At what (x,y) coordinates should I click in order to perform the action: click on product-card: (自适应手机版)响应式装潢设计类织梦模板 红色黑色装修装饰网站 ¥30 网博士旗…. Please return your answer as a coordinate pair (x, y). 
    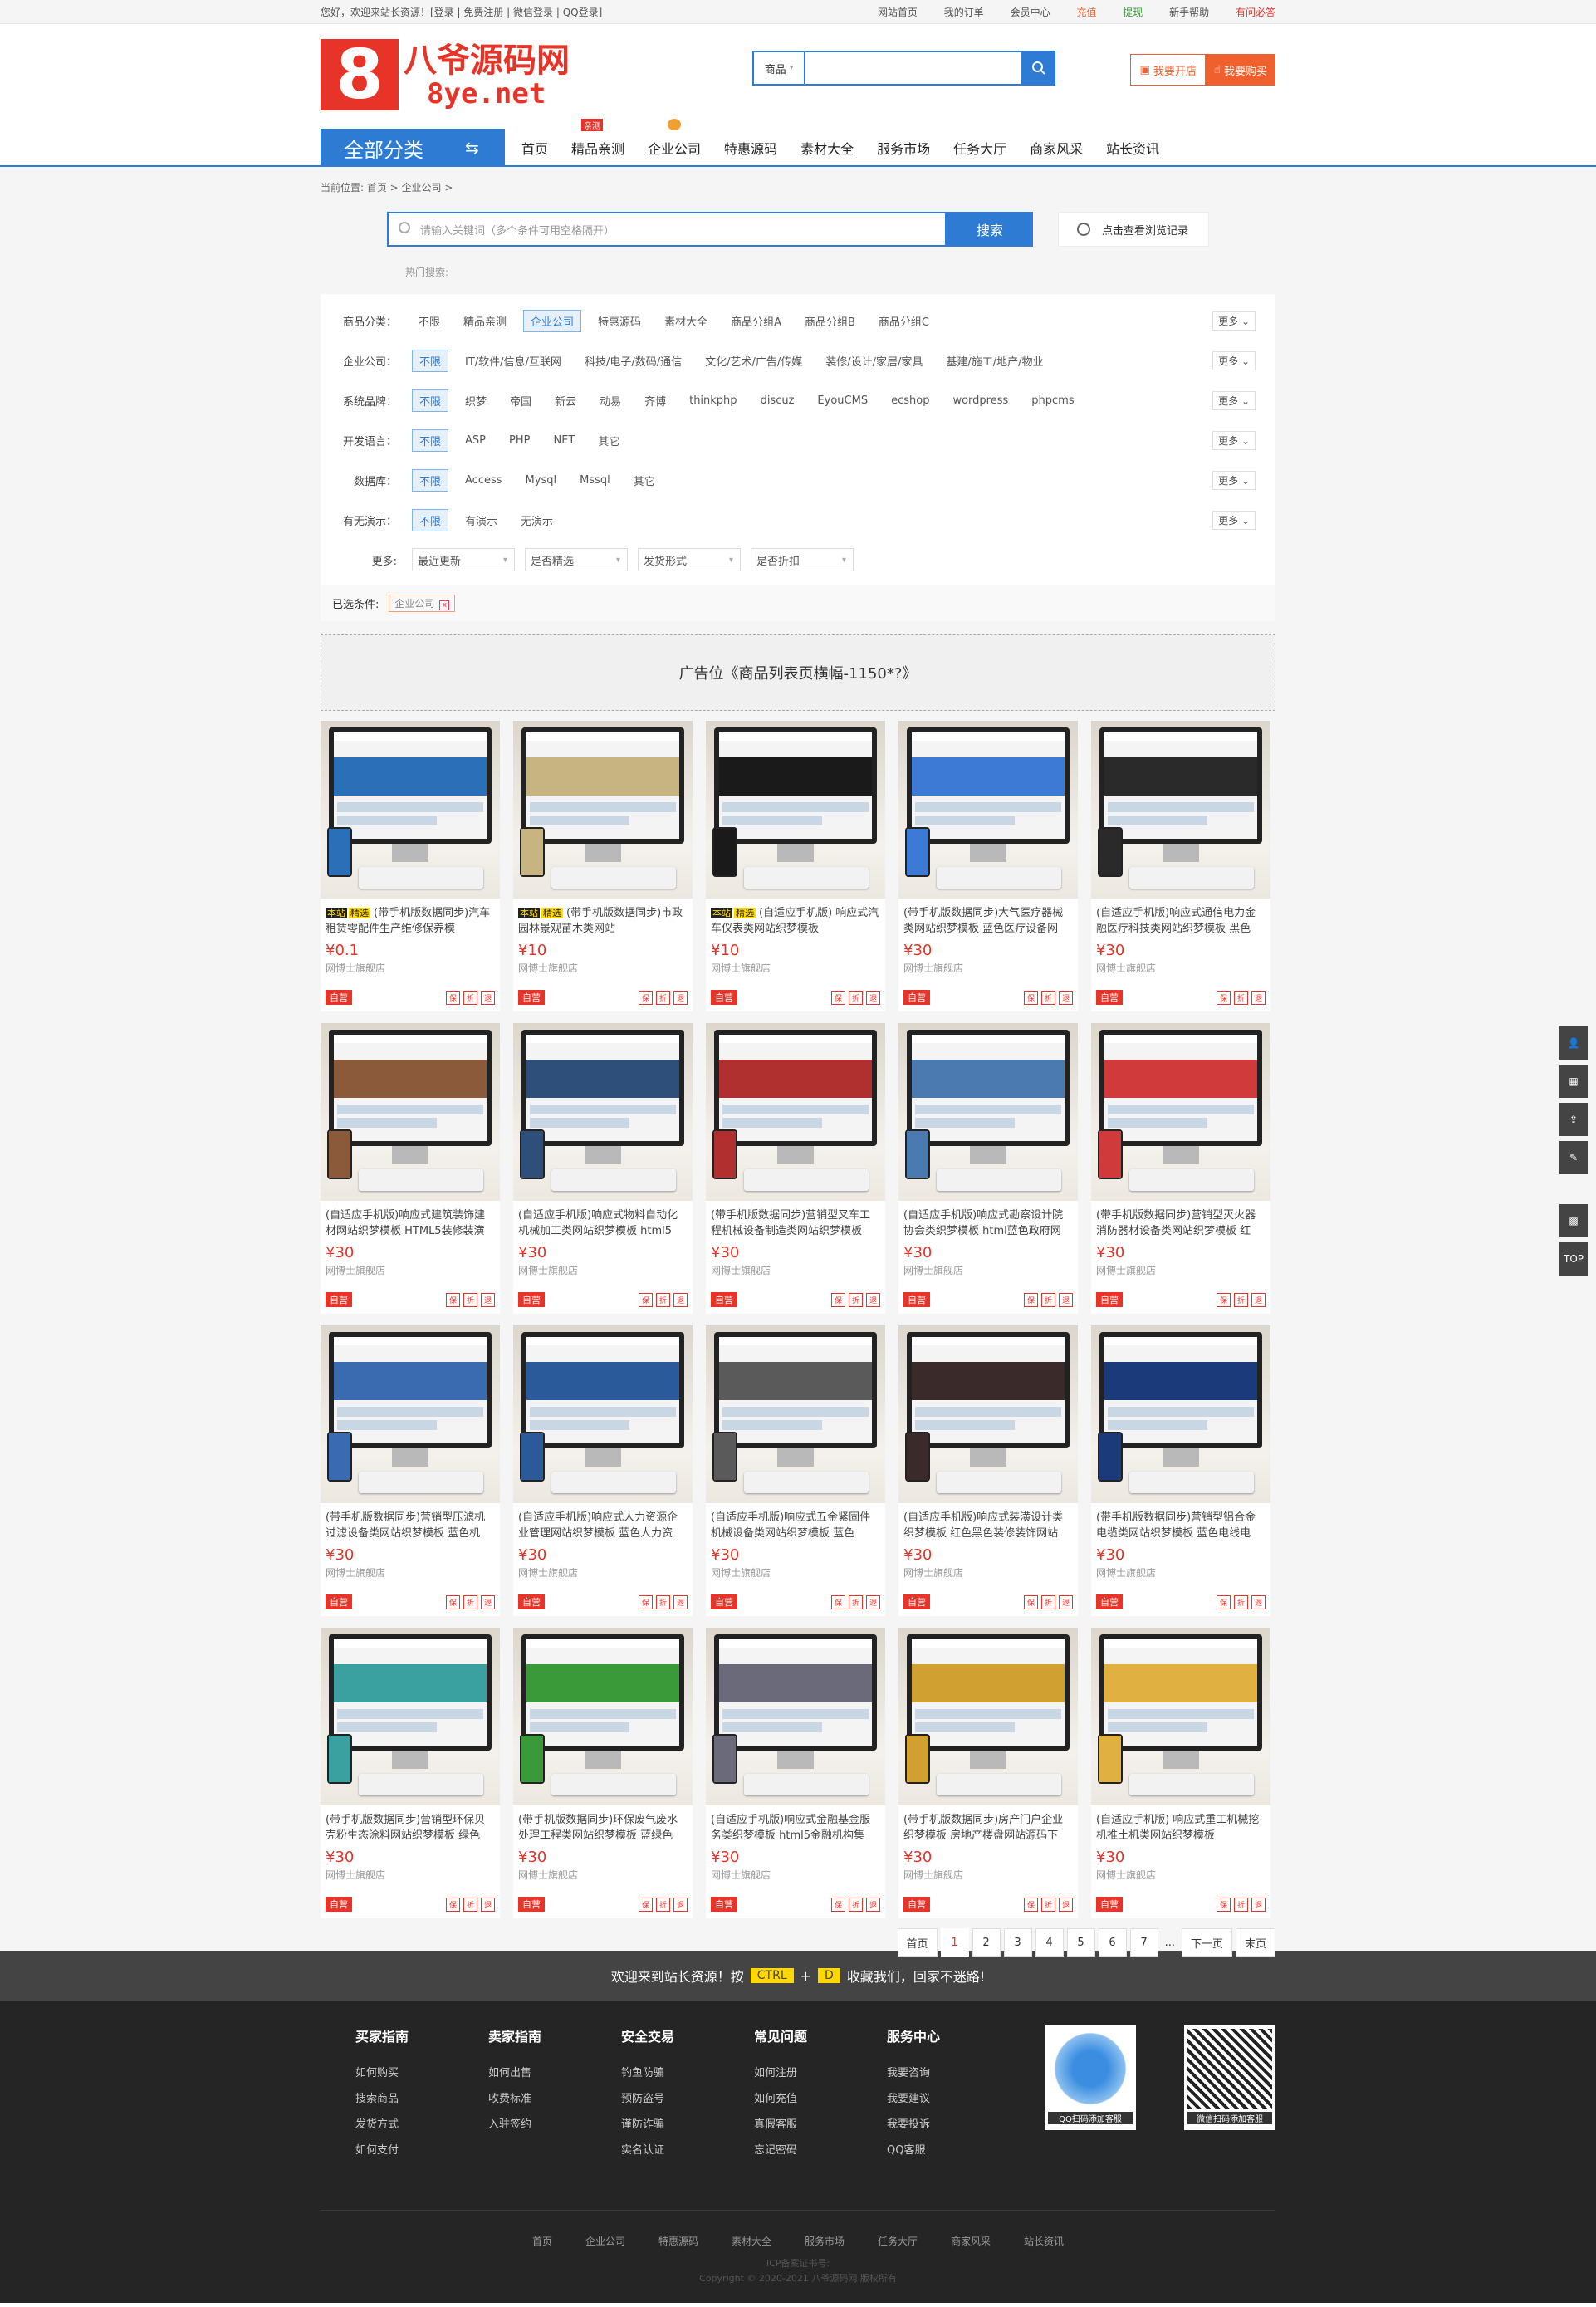
    Looking at the image, I should click on (988, 1470).